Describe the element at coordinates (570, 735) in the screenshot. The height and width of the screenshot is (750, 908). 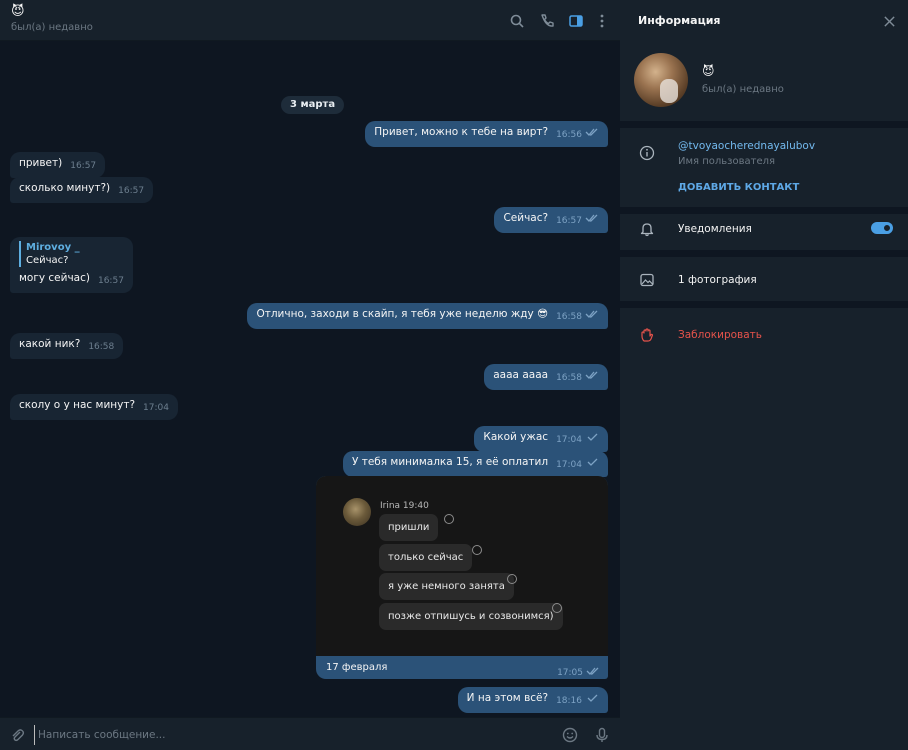
I see `emoji-icon` at that location.